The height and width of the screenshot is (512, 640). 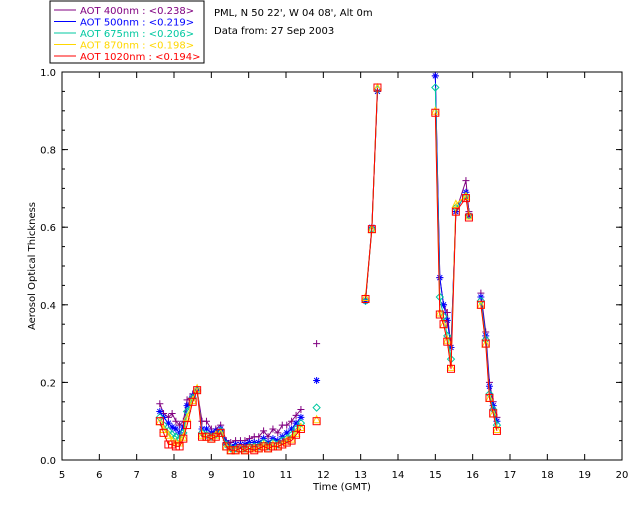 What do you see at coordinates (137, 46) in the screenshot?
I see `legend-entry: AOT 870nm : <0.198>` at bounding box center [137, 46].